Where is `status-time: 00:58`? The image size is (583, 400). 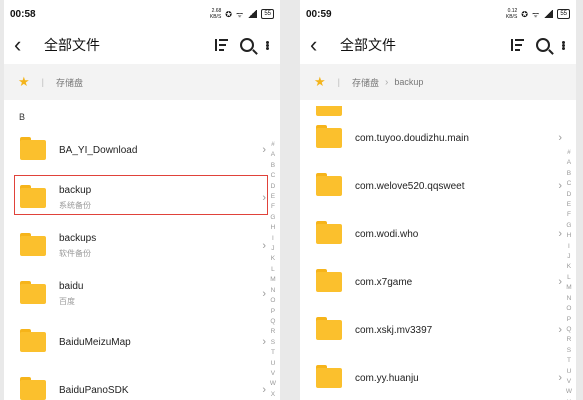
status-time: 00:58 is located at coordinates (23, 14).